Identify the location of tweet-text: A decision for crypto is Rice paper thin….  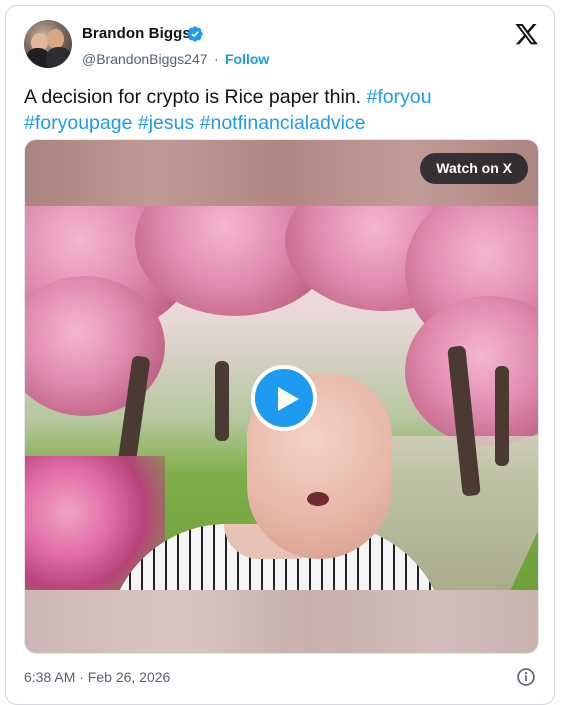
(279, 110).